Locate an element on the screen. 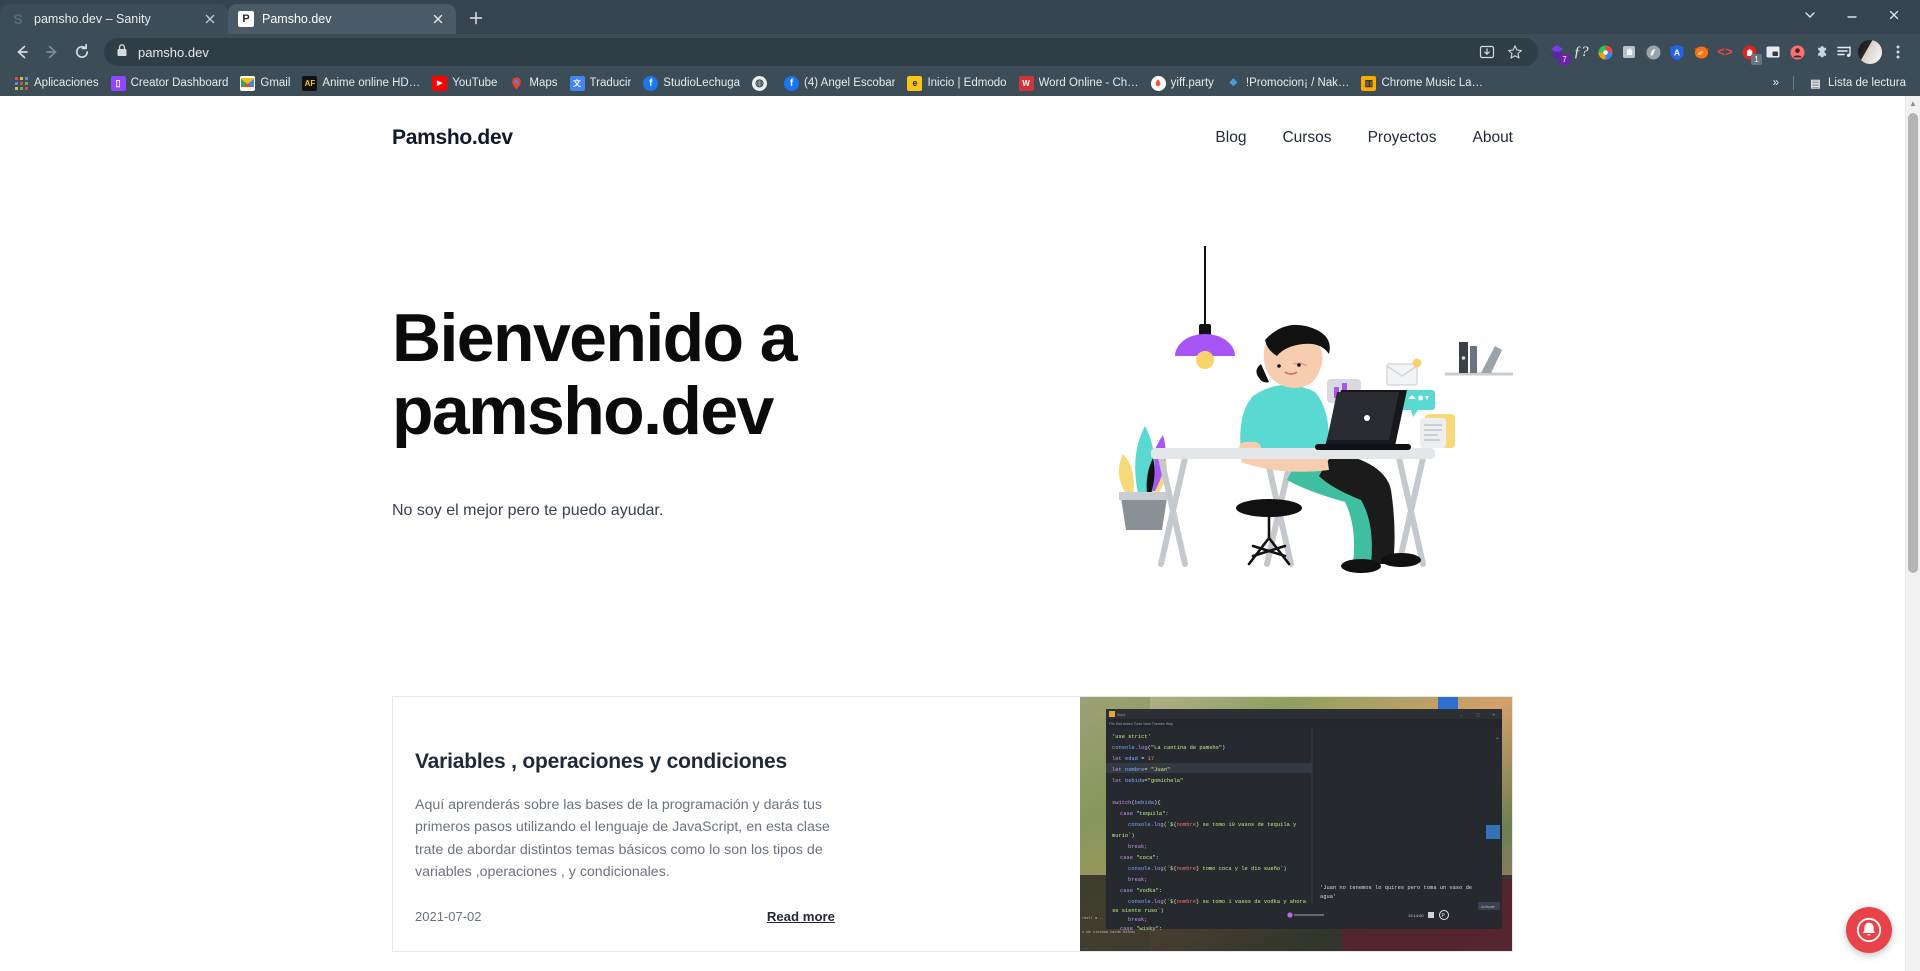 This screenshot has height=971, width=1920. address-bar: pamsho.dev is located at coordinates (821, 52).